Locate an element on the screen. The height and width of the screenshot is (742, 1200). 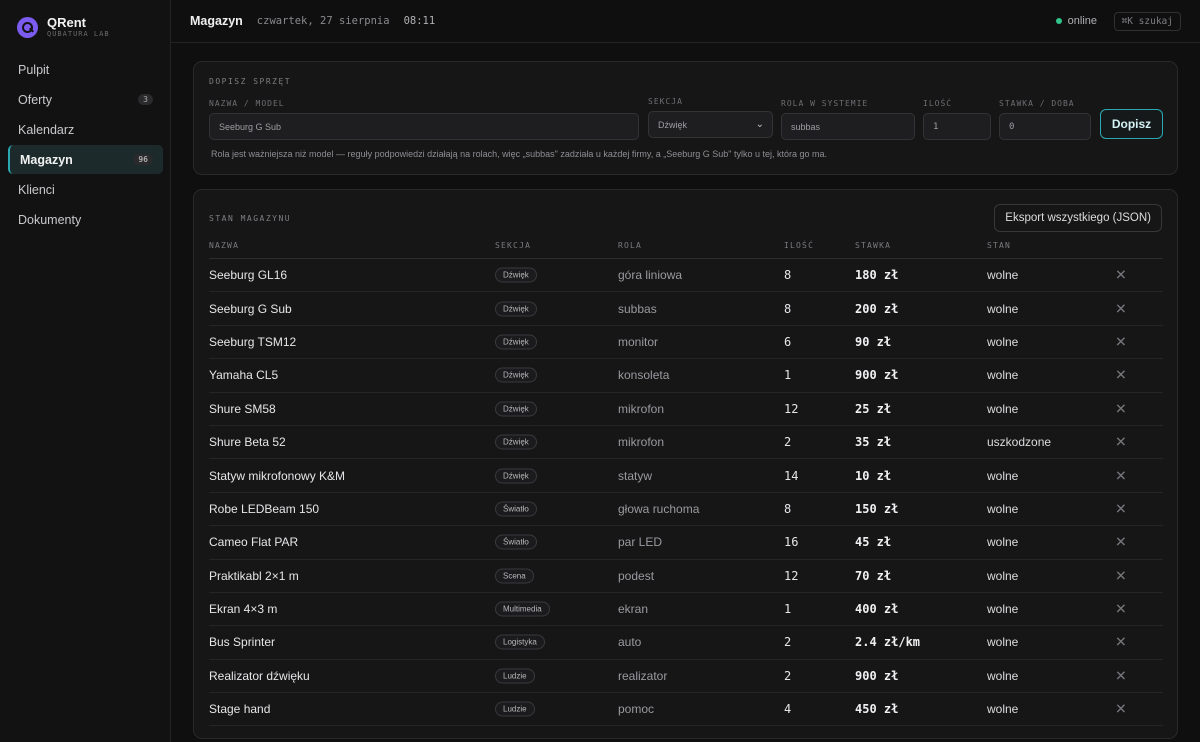
sidebar-item-label: Magazyn is located at coordinates (46, 159).